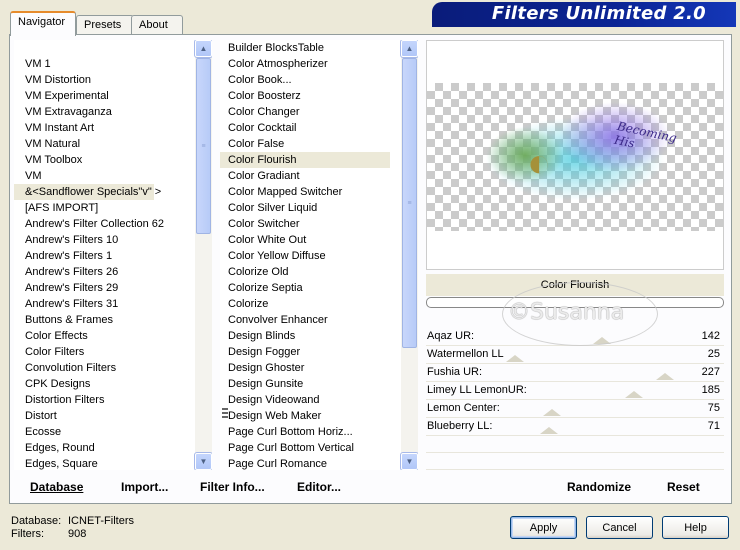  Describe the element at coordinates (695, 527) in the screenshot. I see `help-button: Help` at that location.